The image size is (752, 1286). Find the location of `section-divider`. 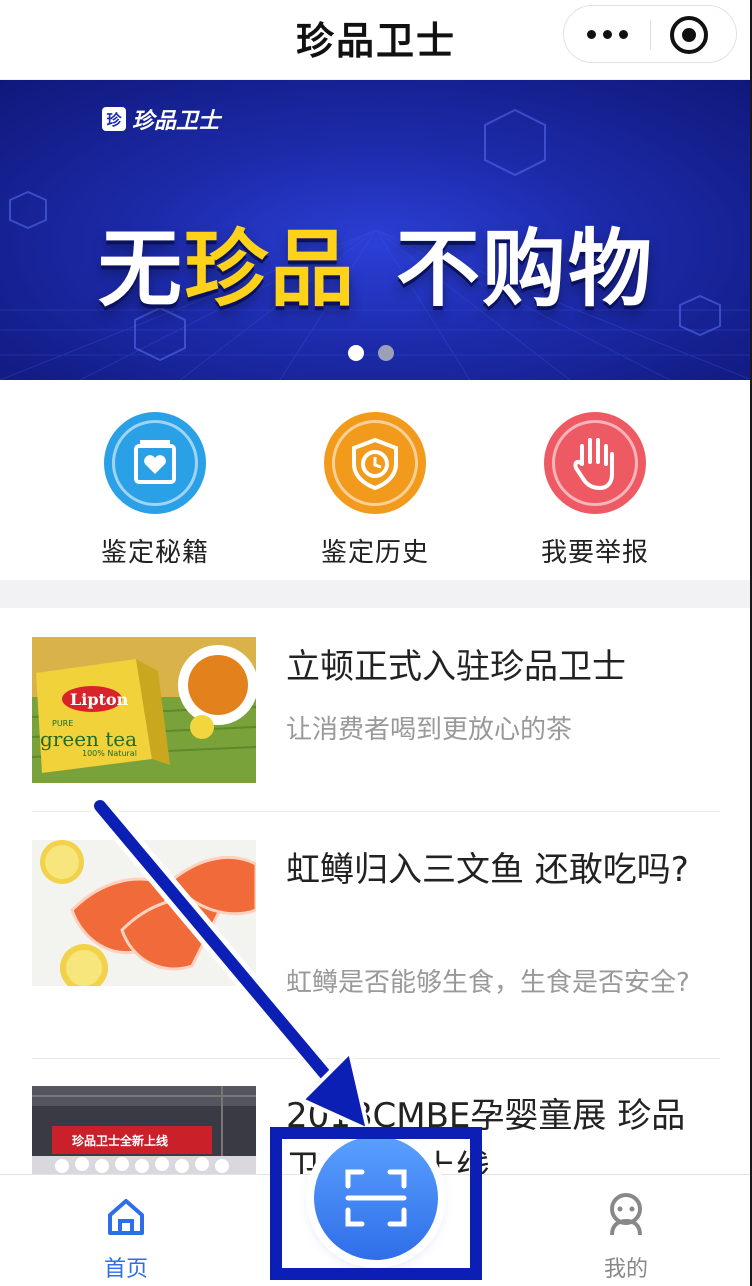

section-divider is located at coordinates (376, 594).